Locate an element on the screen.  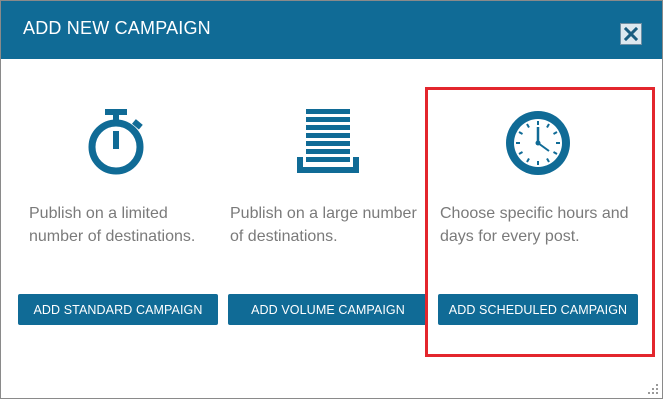
add-scheduled-campaign-button: ADD SCHEDULED CAMPAIGN is located at coordinates (538, 309).